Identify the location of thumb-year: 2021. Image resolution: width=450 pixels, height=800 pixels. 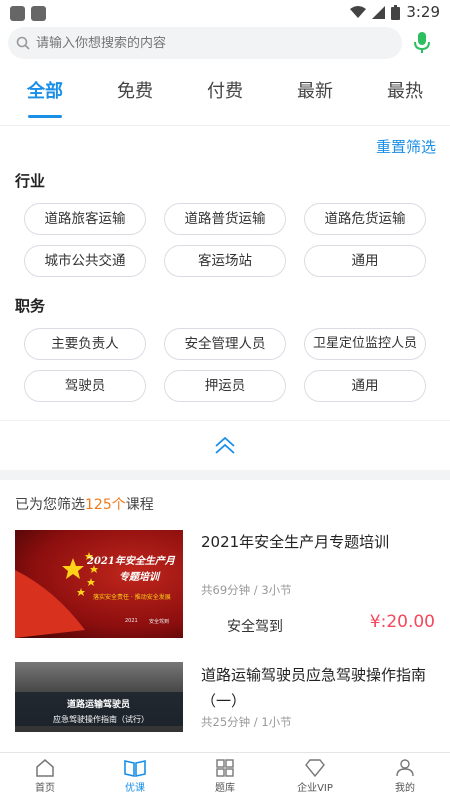
(131, 621).